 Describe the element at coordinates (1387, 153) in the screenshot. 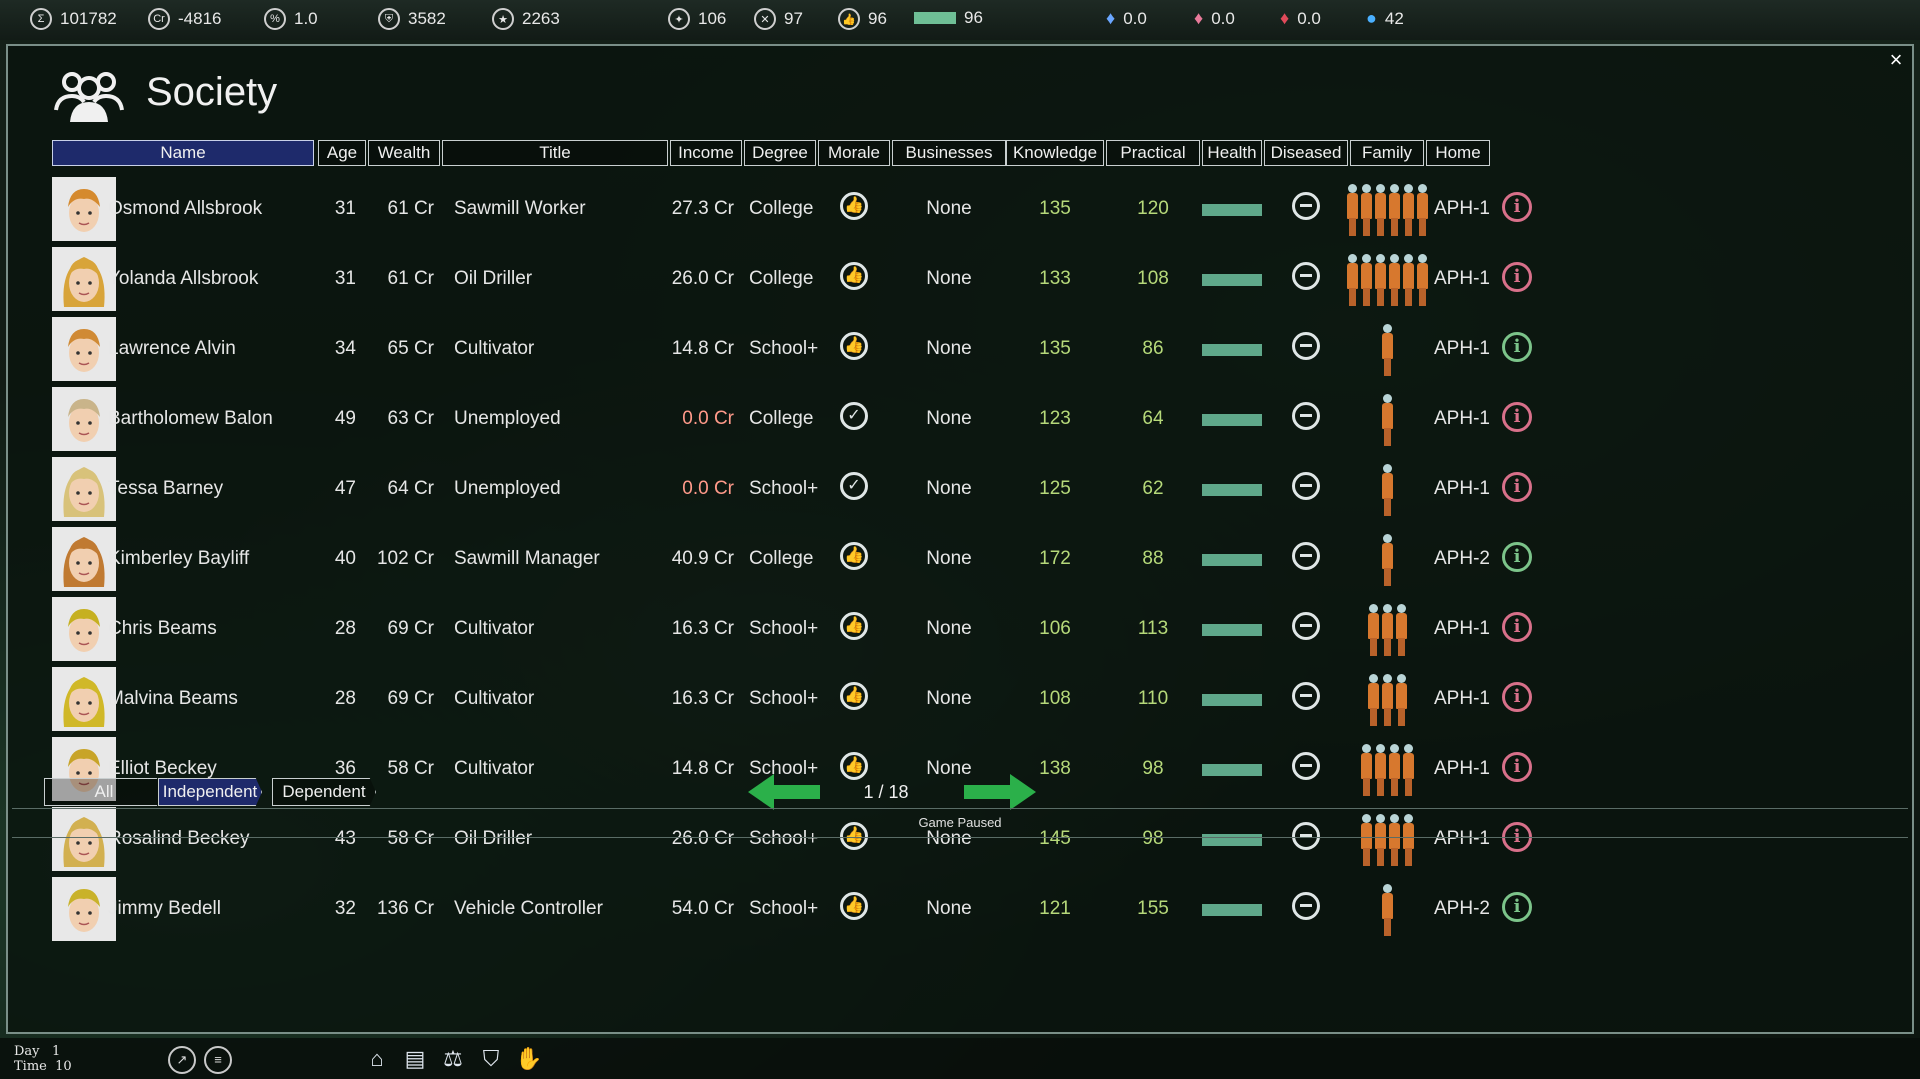

I see `column-header-family: Family` at that location.